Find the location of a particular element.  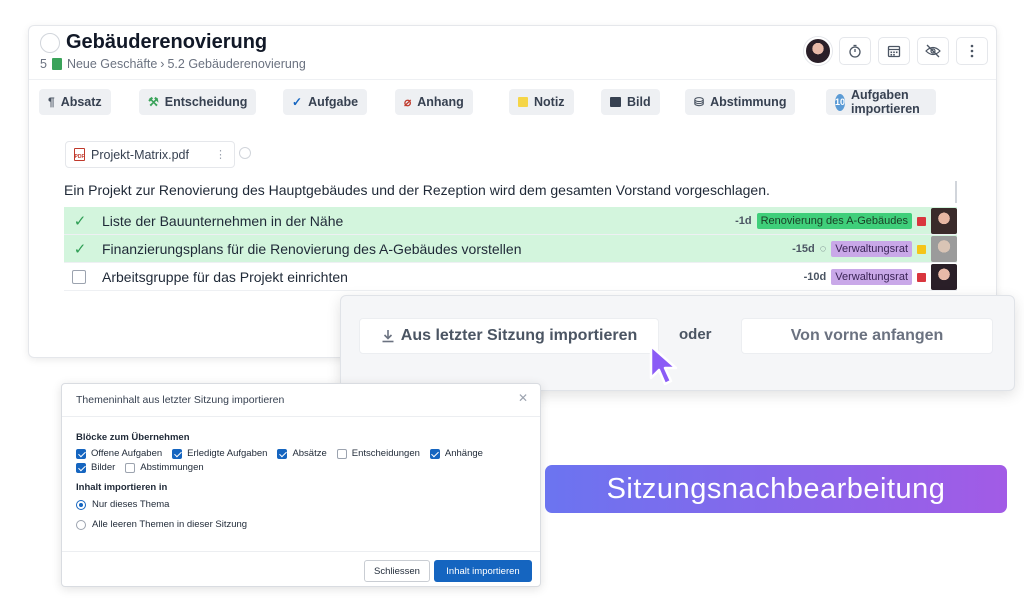

abstimmung-label: Abstimmung is located at coordinates (748, 102).